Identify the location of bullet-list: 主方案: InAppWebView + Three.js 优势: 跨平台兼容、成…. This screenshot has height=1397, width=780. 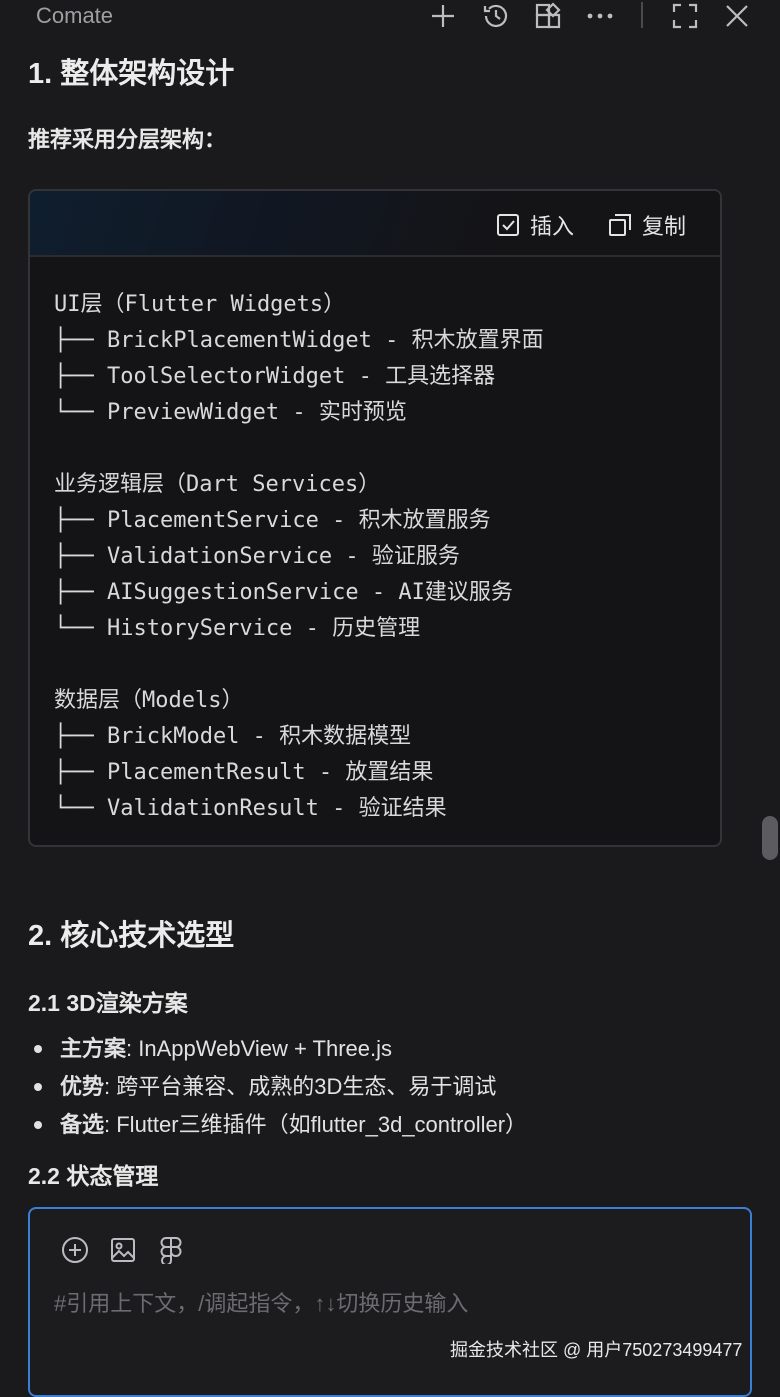
(280, 1087).